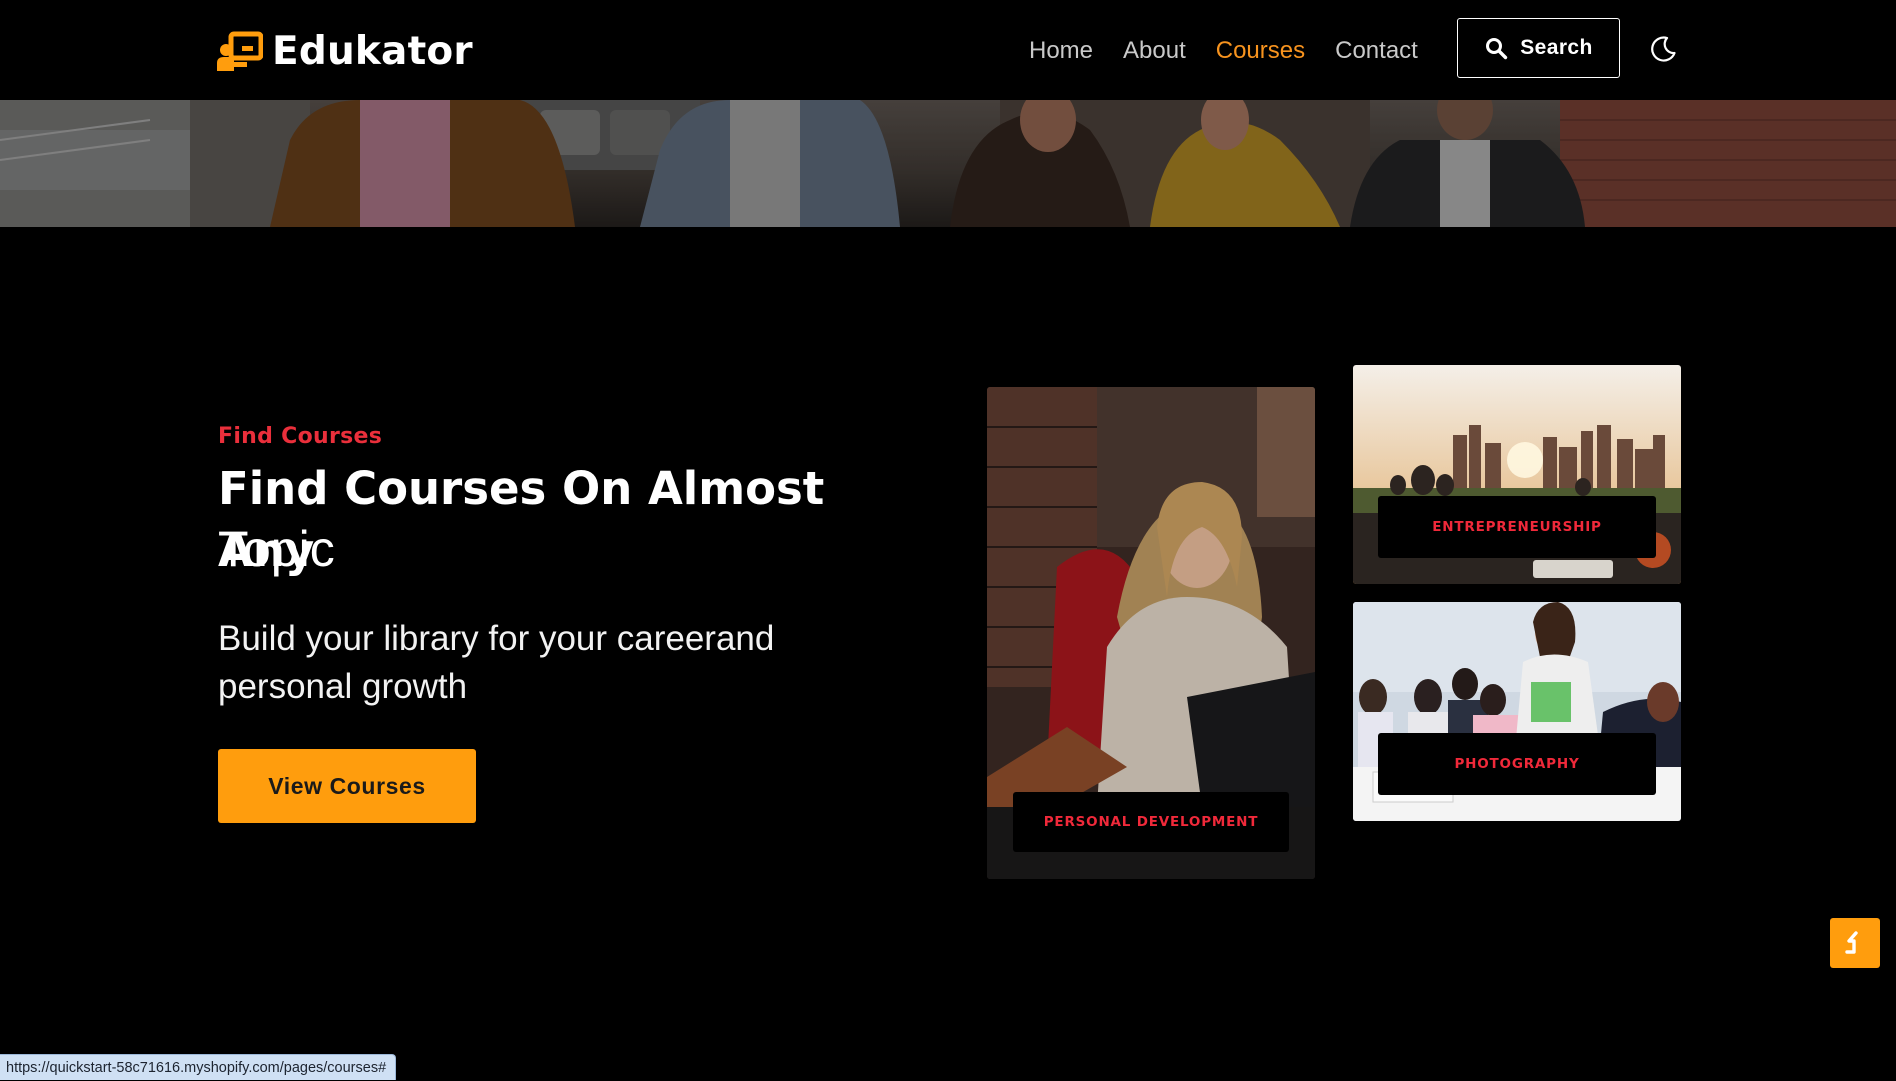  I want to click on view-courses-button: View Courses, so click(347, 786).